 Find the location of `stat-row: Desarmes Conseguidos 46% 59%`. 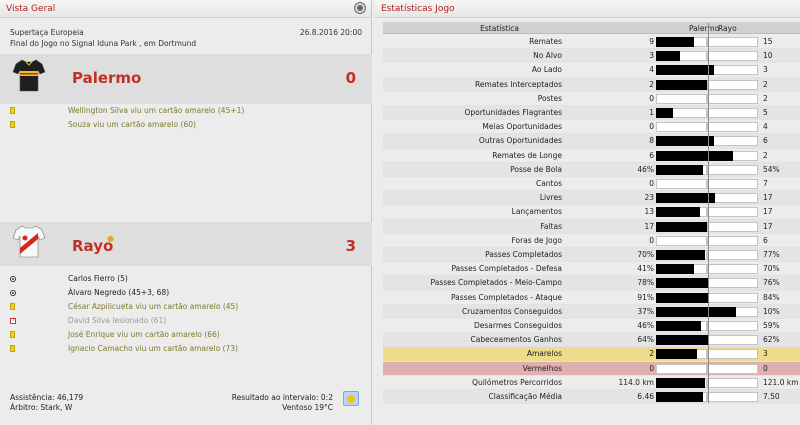

stat-row: Desarmes Conseguidos 46% 59% is located at coordinates (591, 326).